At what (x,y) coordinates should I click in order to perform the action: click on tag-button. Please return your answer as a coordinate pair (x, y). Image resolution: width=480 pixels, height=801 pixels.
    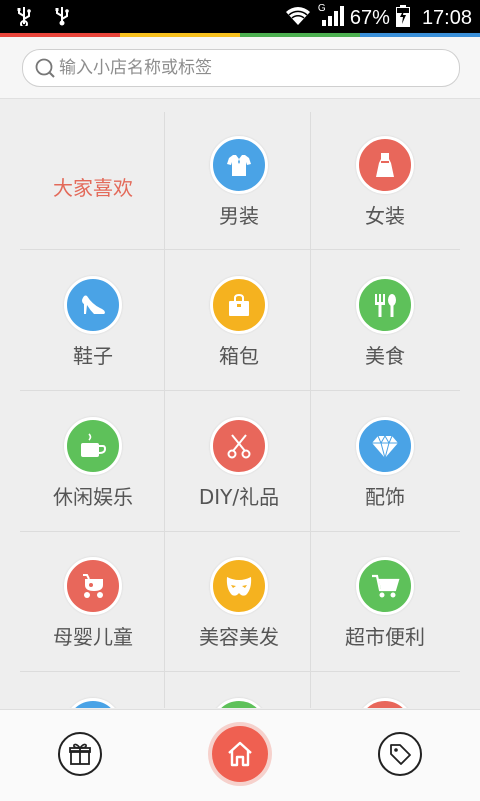
    Looking at the image, I should click on (400, 754).